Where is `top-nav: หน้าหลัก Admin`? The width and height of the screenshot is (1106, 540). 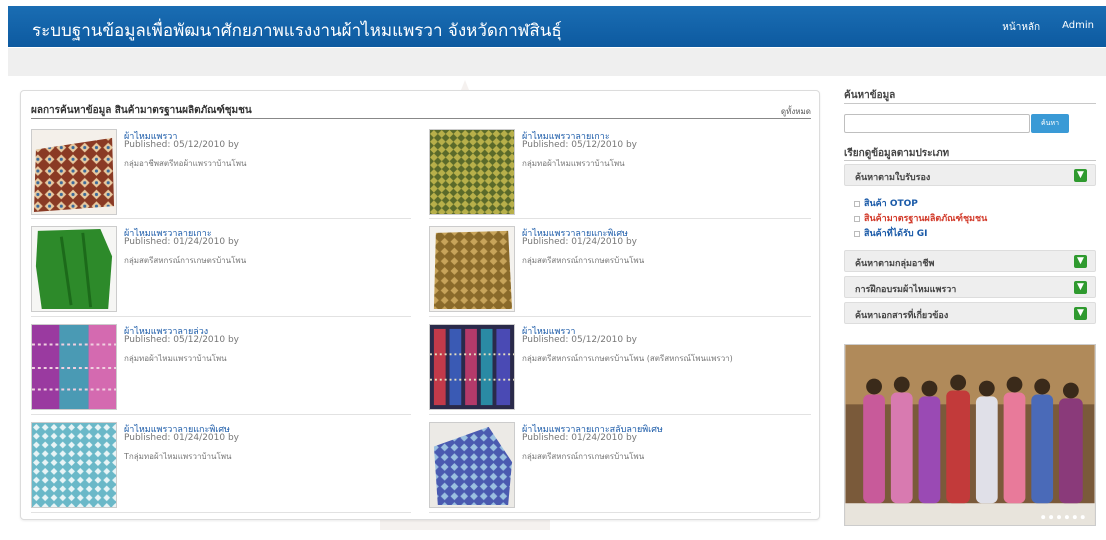
top-nav: หน้าหลัก Admin is located at coordinates (1048, 27).